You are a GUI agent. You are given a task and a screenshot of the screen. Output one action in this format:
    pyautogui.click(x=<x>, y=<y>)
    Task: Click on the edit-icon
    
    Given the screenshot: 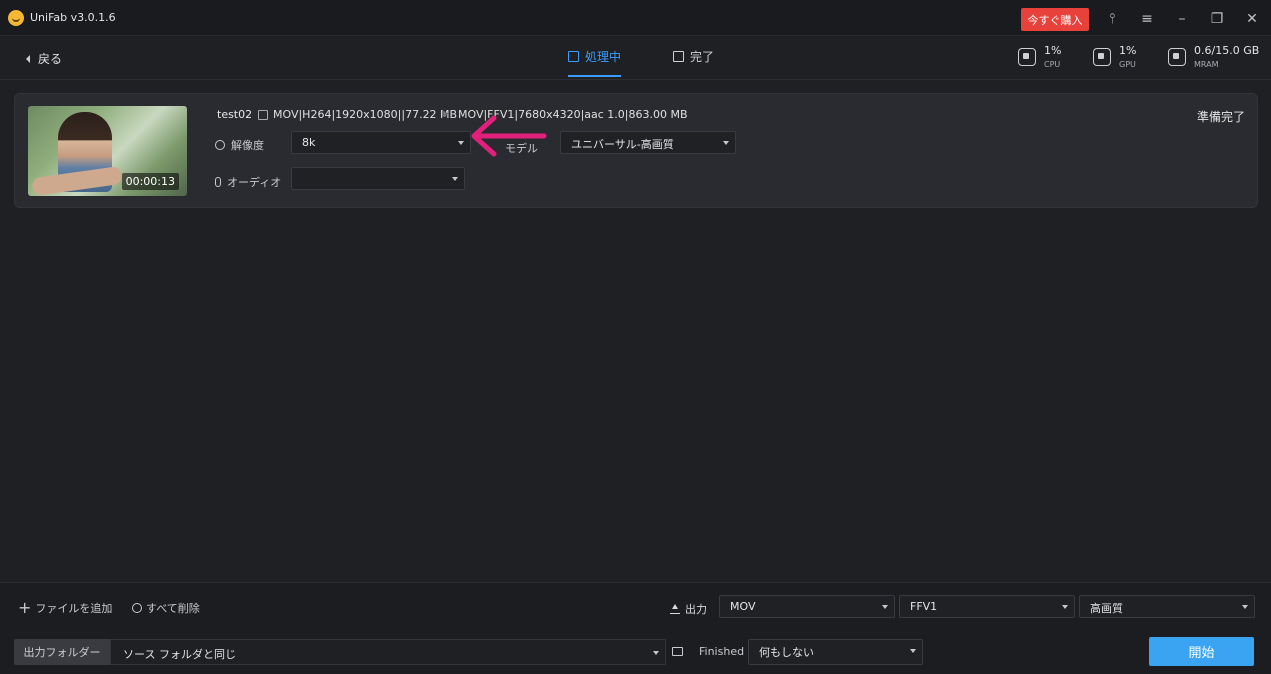 What is the action you would take?
    pyautogui.click(x=263, y=115)
    